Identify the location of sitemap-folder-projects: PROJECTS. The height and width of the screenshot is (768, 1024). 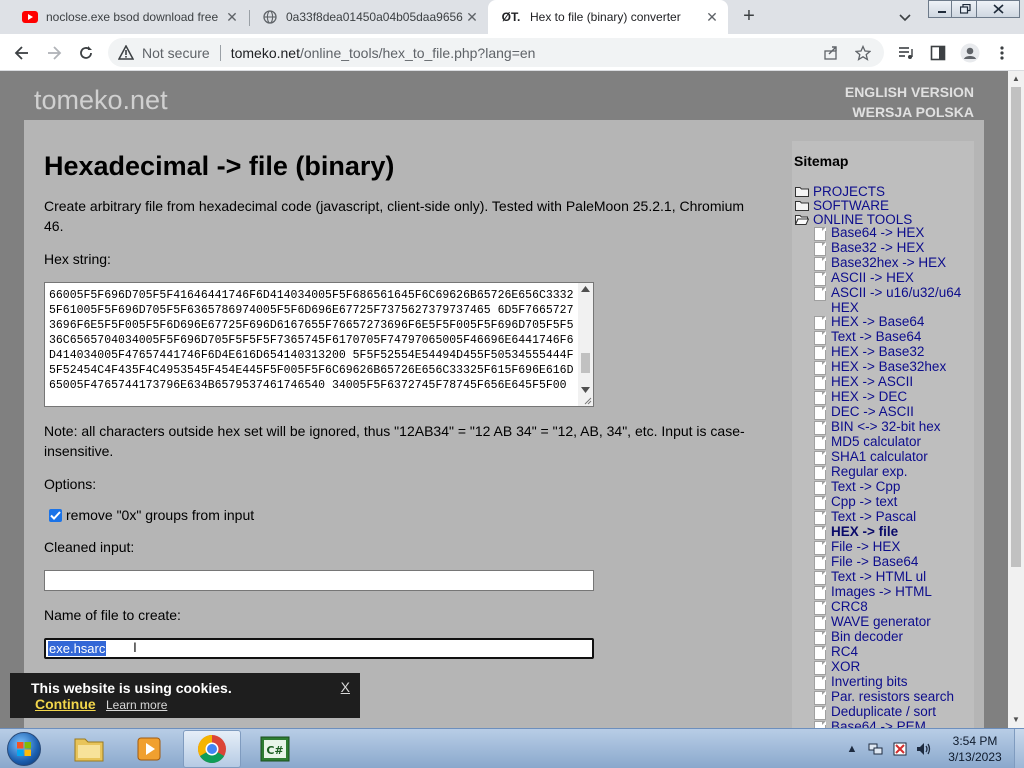
(884, 191).